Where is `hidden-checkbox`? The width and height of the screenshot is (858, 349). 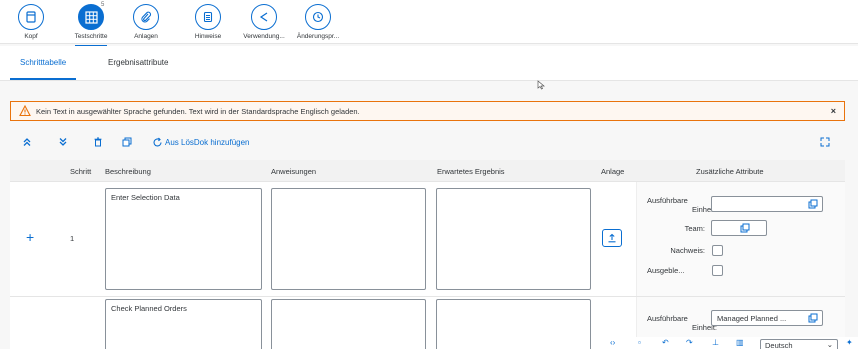 hidden-checkbox is located at coordinates (717, 270).